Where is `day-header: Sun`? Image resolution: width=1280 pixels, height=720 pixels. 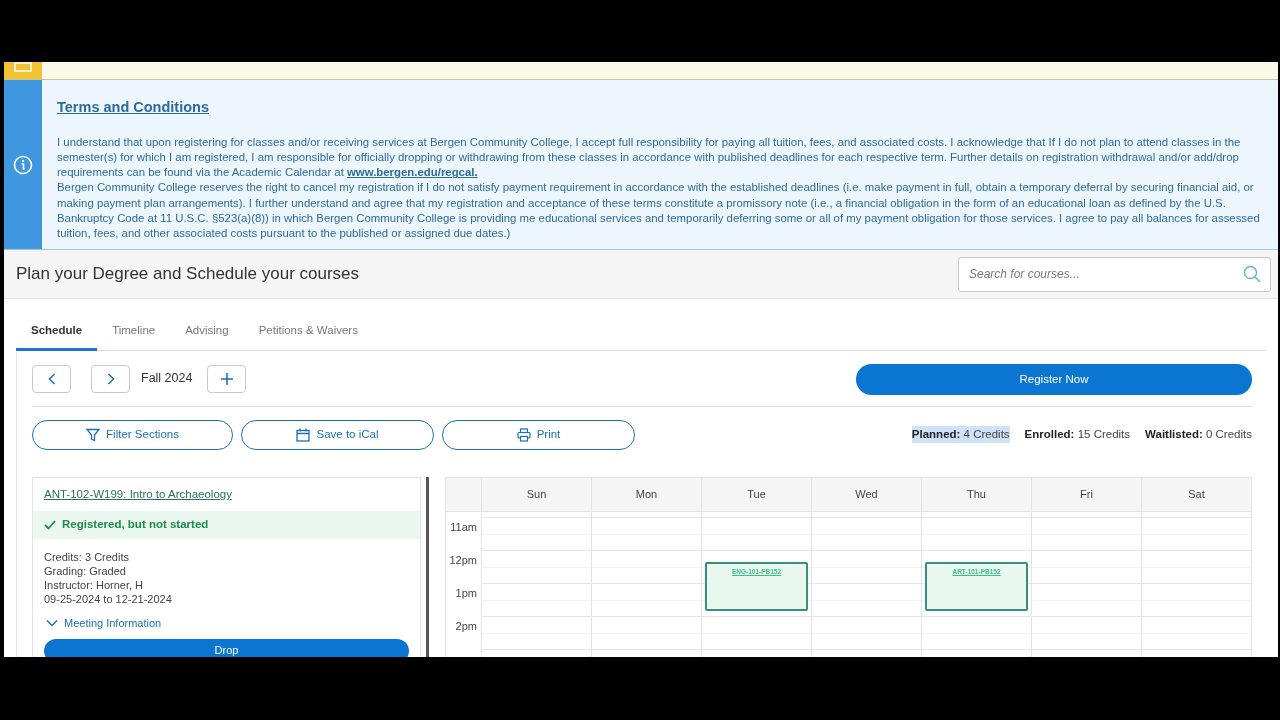 day-header: Sun is located at coordinates (536, 495).